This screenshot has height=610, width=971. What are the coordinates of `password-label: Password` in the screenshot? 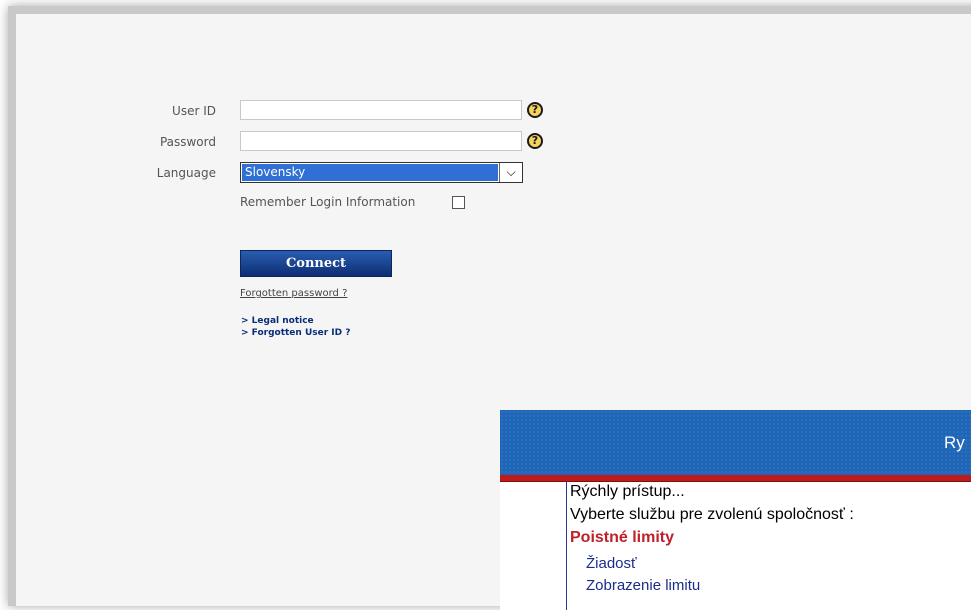 It's located at (187, 142).